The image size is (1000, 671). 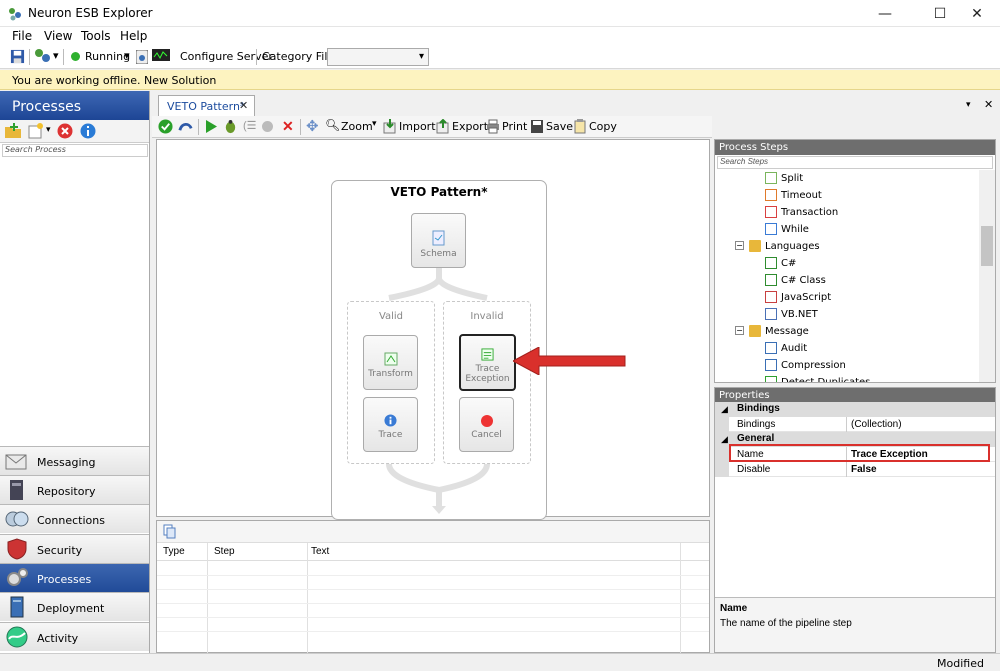 I want to click on results-panel: Type Step Text, so click(x=433, y=587).